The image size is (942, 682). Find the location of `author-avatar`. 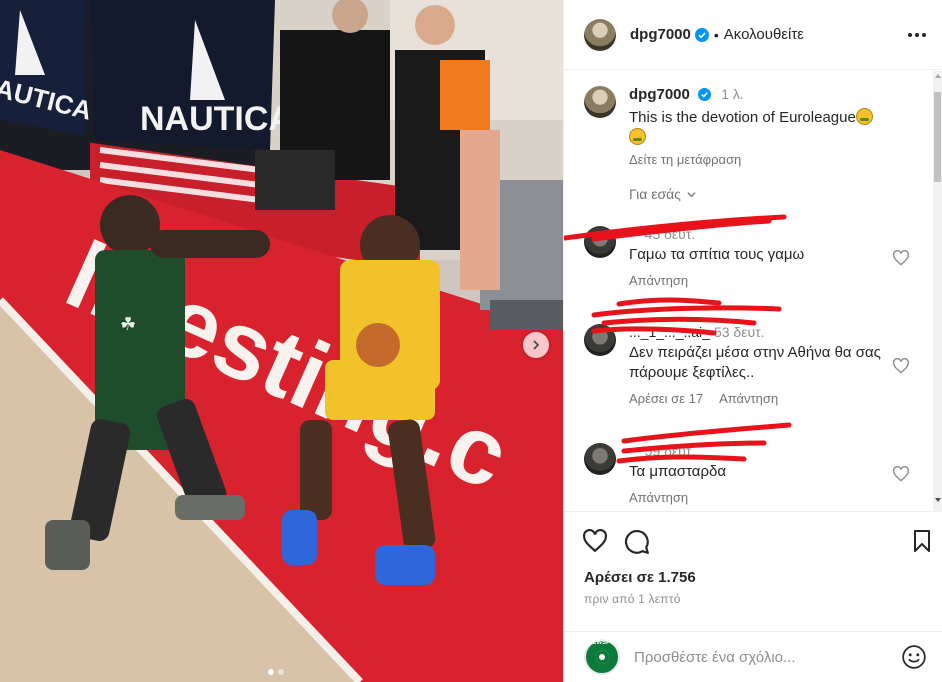

author-avatar is located at coordinates (600, 34).